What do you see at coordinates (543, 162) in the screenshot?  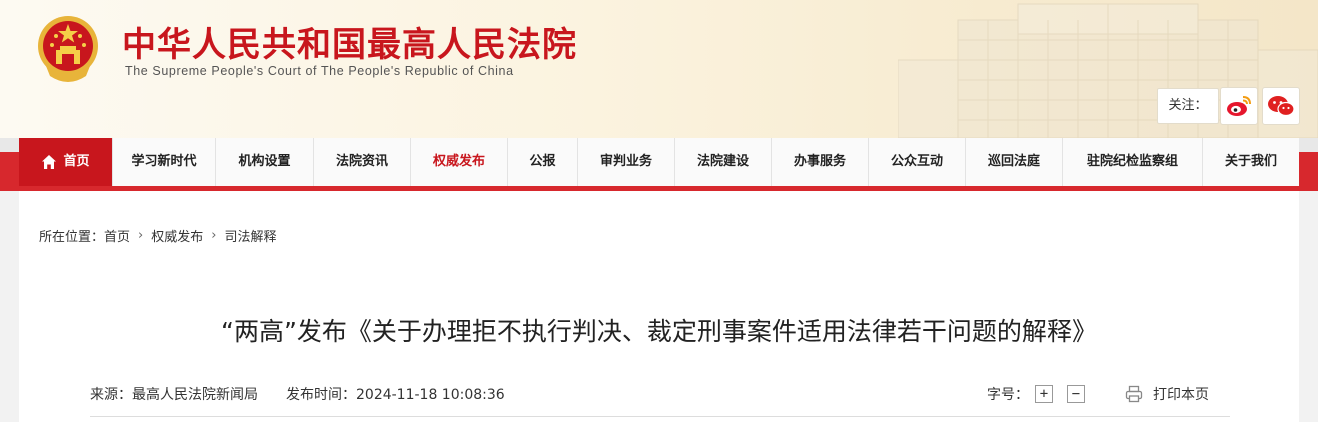 I see `nav-item-gazette: 公报` at bounding box center [543, 162].